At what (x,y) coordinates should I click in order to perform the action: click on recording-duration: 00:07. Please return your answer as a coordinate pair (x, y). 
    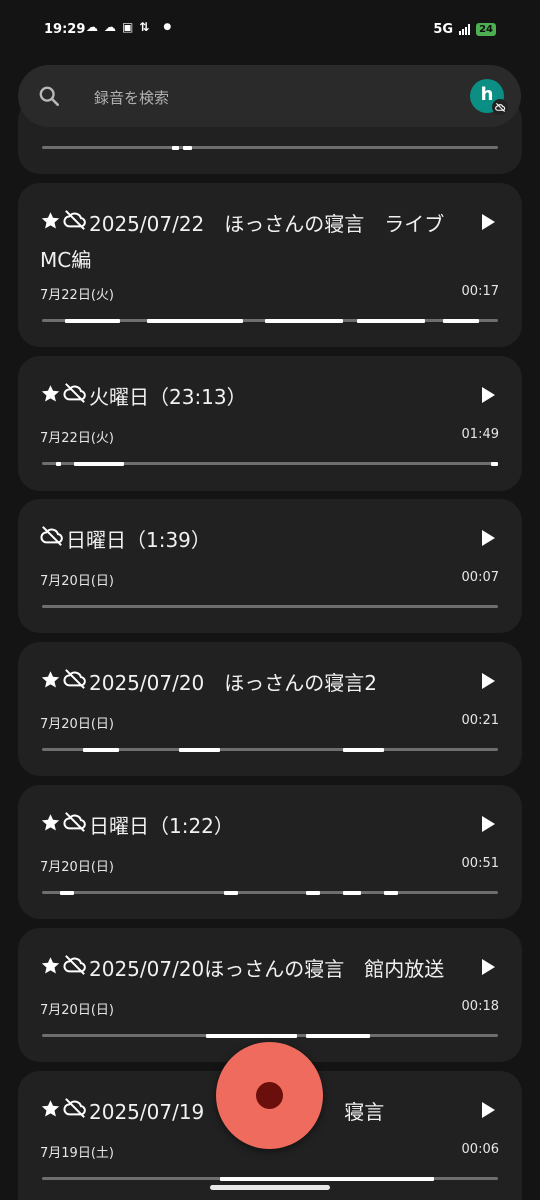
    Looking at the image, I should click on (480, 577).